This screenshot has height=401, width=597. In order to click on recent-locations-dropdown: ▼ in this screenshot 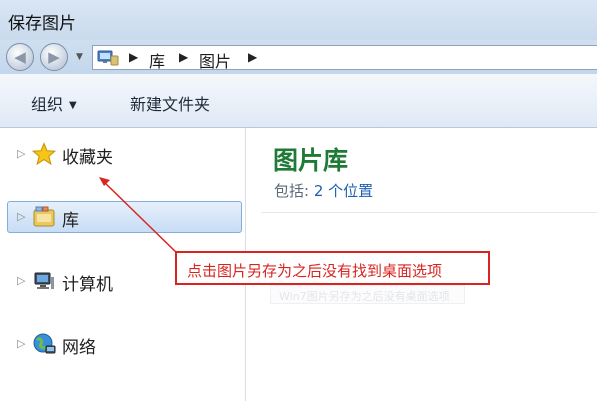, I will do `click(79, 57)`.